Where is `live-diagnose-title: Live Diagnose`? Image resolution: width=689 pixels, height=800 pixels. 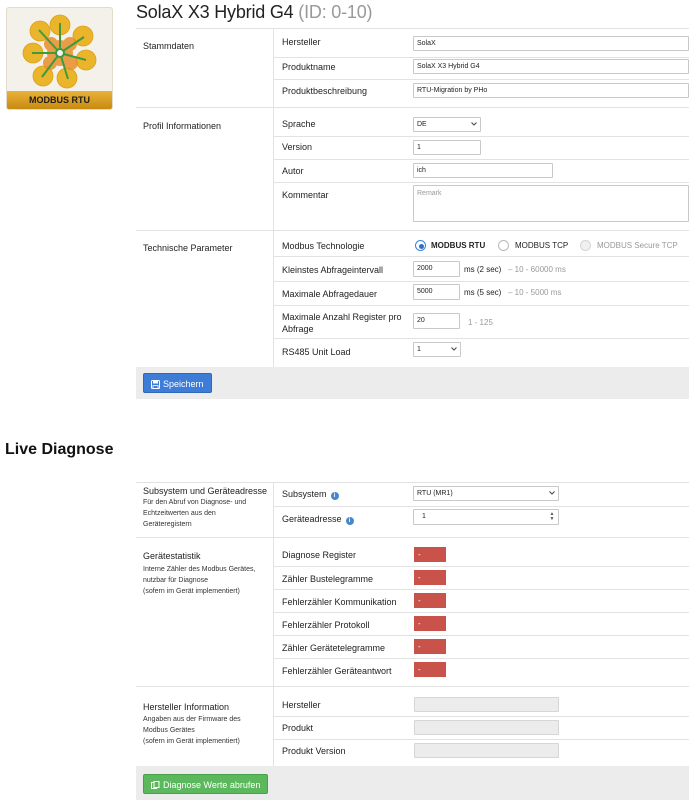
live-diagnose-title: Live Diagnose is located at coordinates (59, 449).